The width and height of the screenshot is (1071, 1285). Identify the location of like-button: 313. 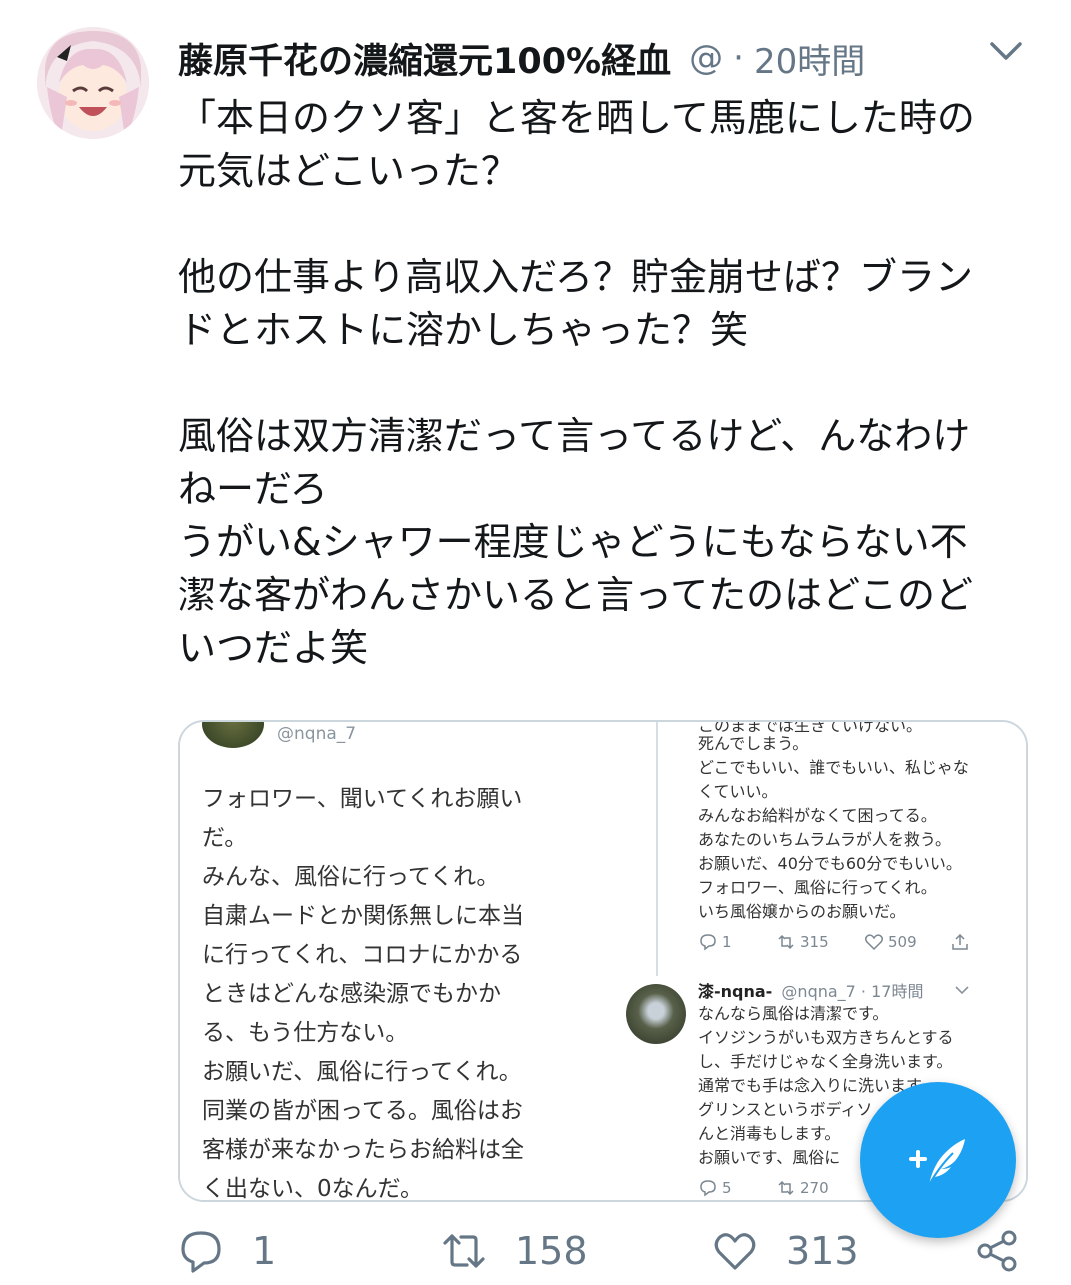
(785, 1251).